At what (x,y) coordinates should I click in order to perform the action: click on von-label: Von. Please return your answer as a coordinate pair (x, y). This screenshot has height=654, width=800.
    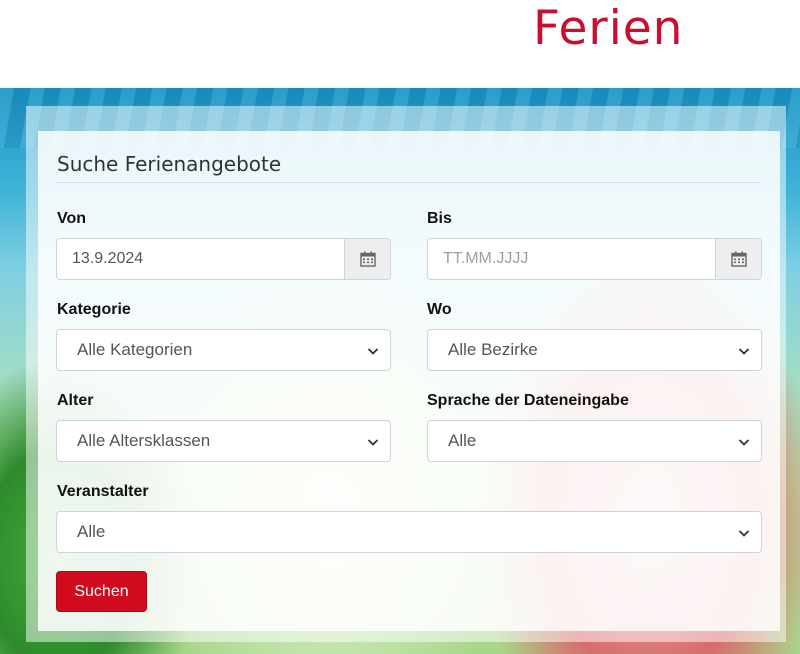
    Looking at the image, I should click on (72, 218).